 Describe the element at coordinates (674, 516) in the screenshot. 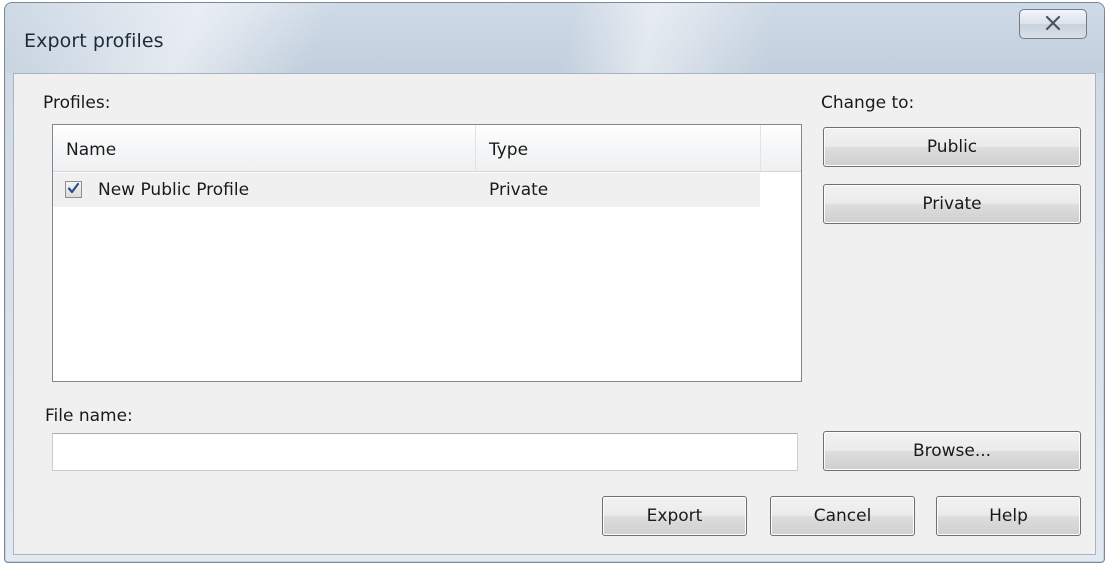

I see `export-button: Export` at that location.